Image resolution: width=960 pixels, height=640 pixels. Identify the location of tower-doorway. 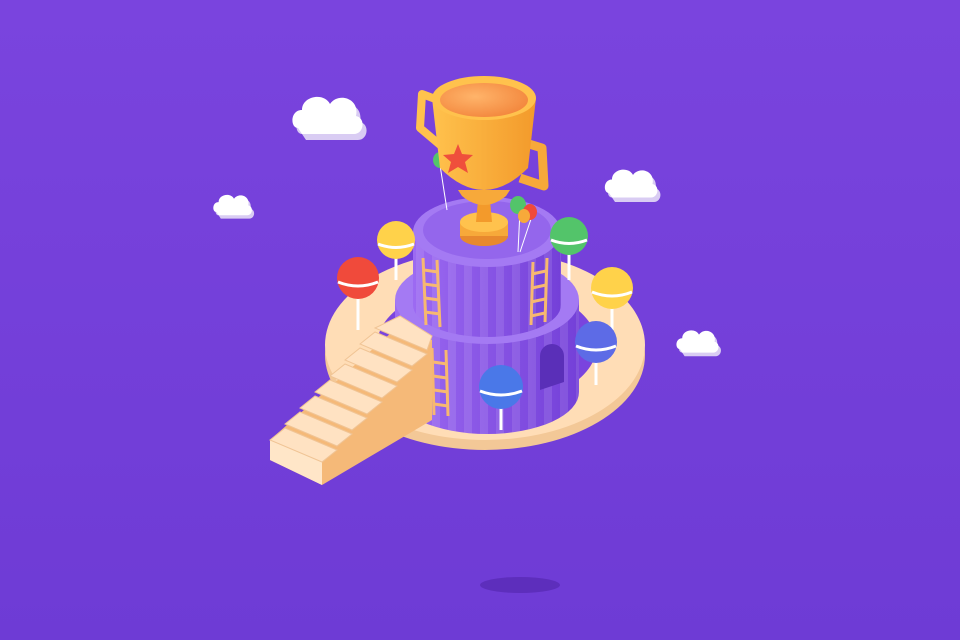
(552, 367).